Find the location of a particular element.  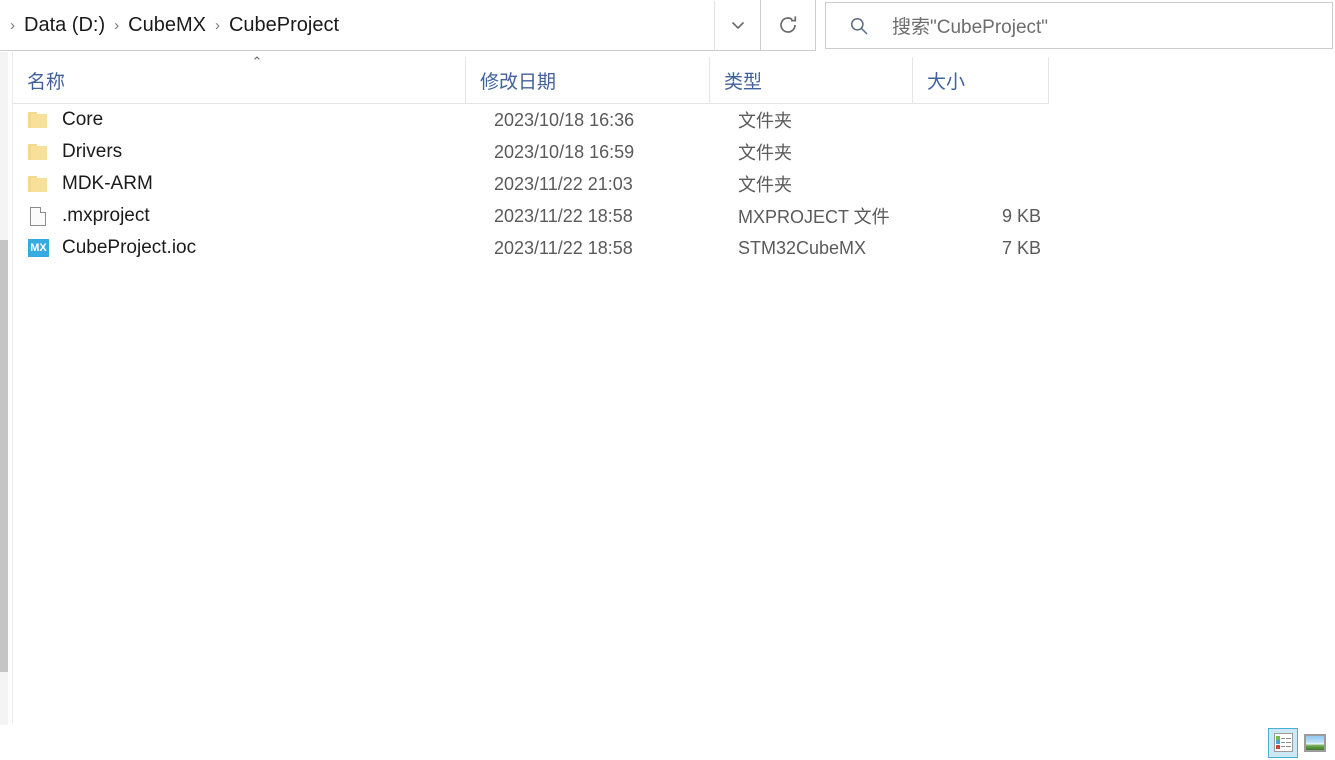

navigation-pane-scrollbar is located at coordinates (4, 388).